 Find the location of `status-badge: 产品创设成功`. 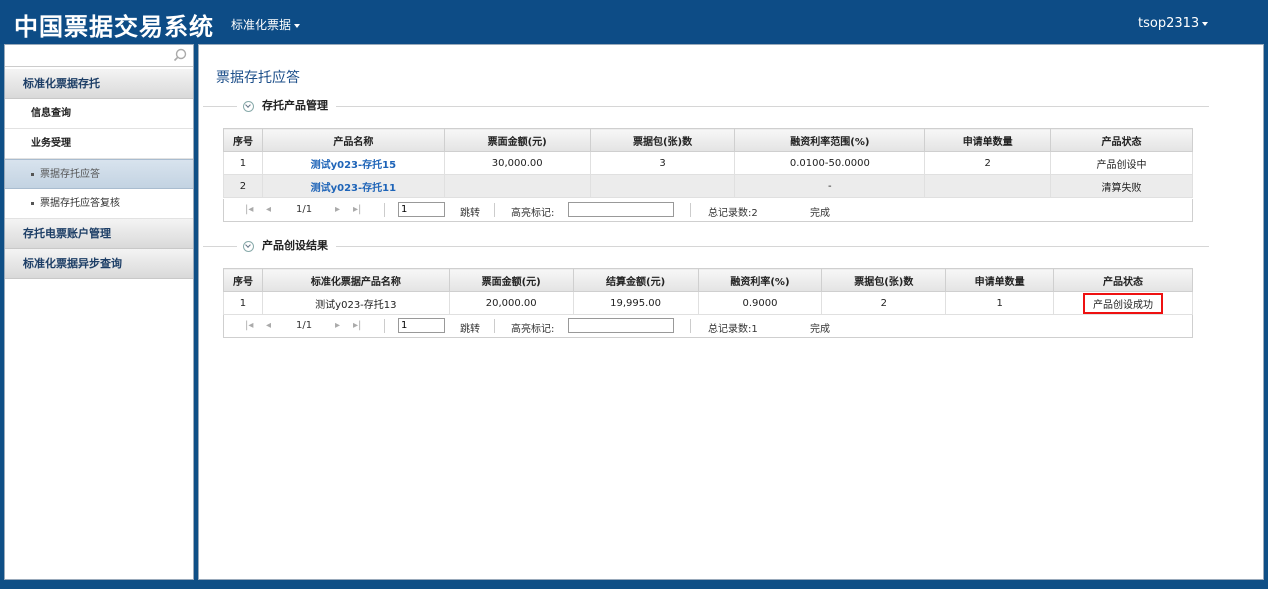

status-badge: 产品创设成功 is located at coordinates (1123, 303).